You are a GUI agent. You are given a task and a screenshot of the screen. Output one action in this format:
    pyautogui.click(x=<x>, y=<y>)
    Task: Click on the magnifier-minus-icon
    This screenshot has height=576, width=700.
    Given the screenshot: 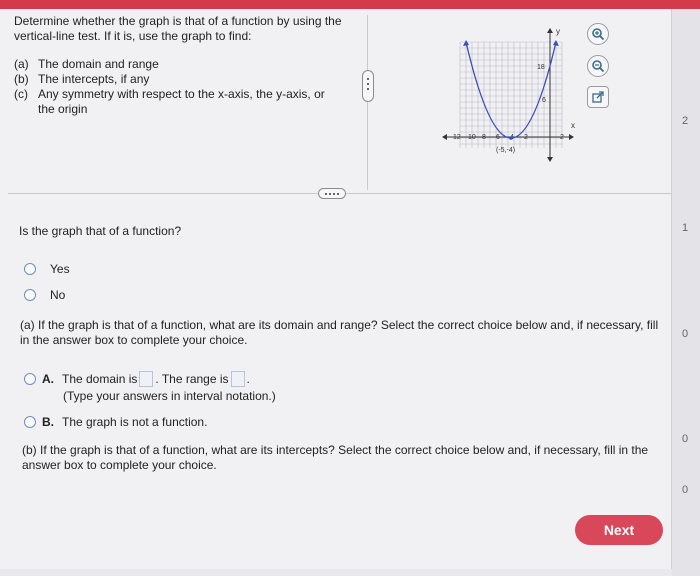 What is the action you would take?
    pyautogui.click(x=598, y=66)
    